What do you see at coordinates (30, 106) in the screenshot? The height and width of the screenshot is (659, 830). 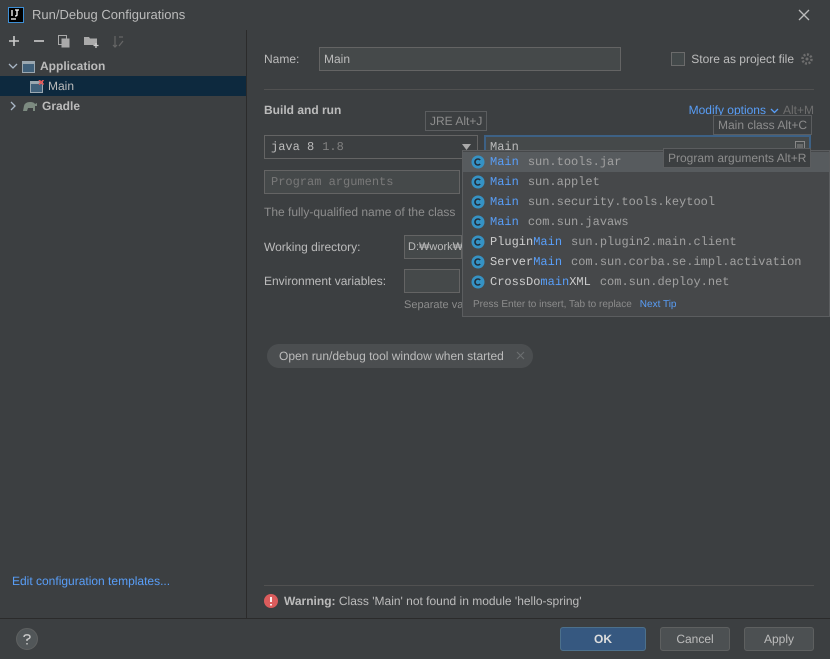 I see `elephant-icon` at bounding box center [30, 106].